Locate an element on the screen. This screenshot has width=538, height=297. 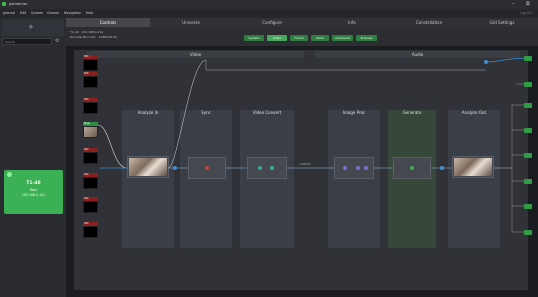
input-1: SDI is located at coordinates (90, 63).